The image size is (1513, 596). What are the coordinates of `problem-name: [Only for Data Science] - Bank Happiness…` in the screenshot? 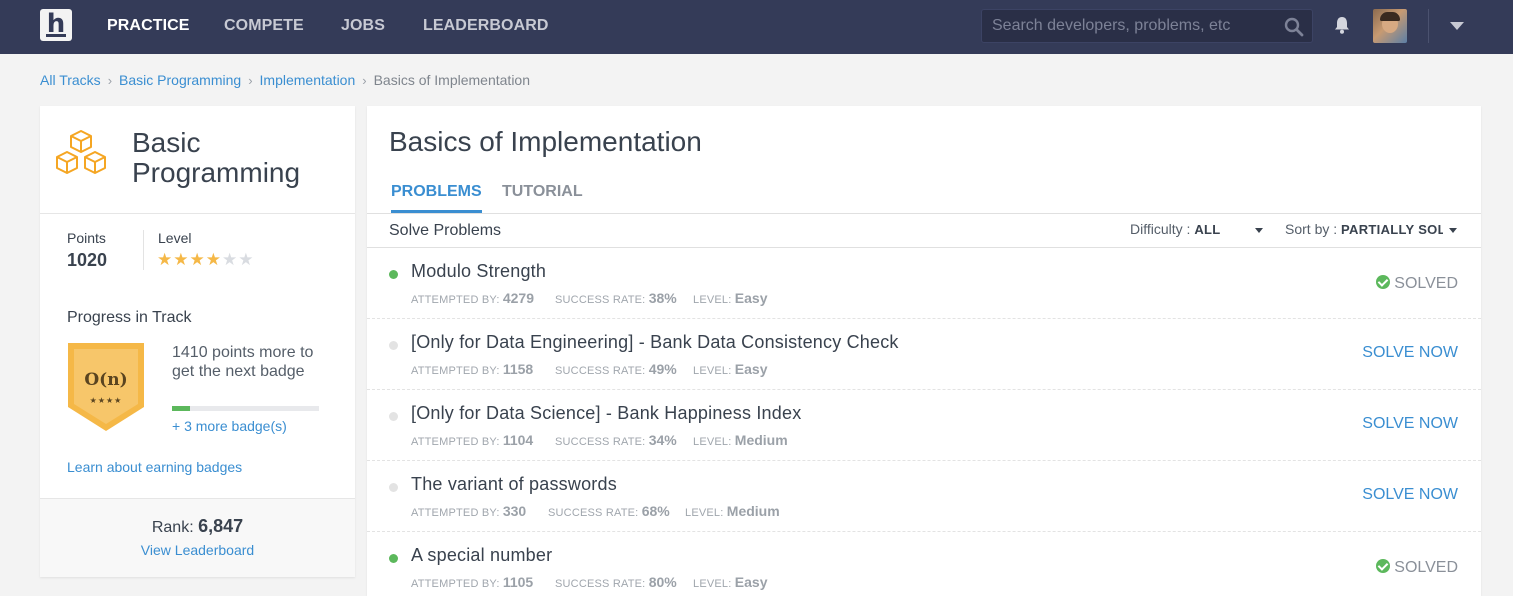 It's located at (606, 413).